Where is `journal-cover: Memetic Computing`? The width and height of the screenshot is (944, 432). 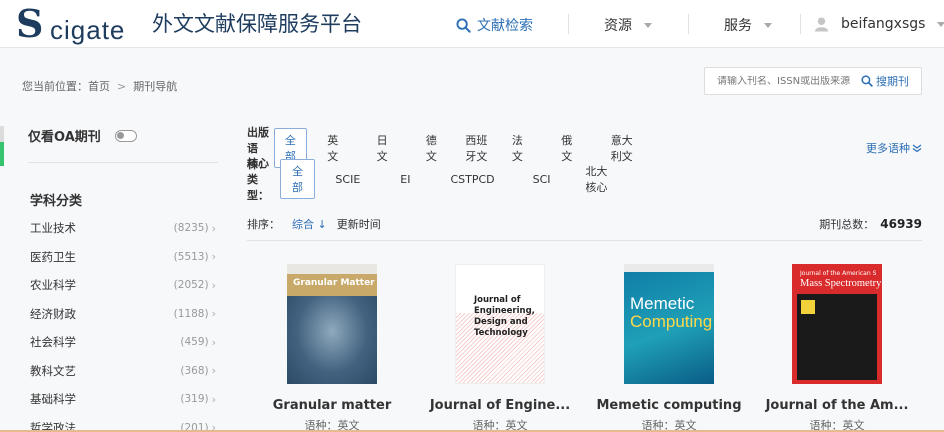 journal-cover: Memetic Computing is located at coordinates (669, 324).